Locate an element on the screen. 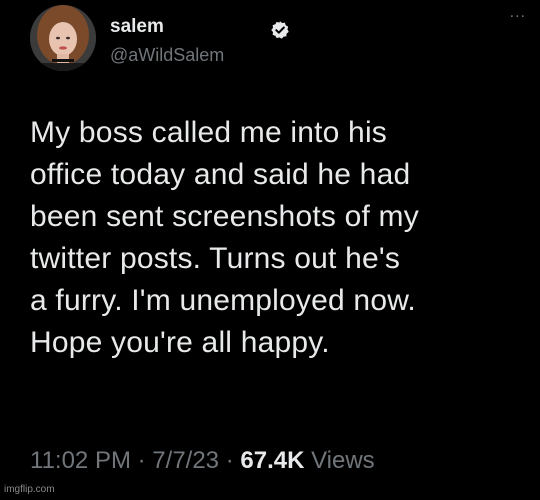 This screenshot has width=540, height=500. watermark: imgflip.com is located at coordinates (29, 489).